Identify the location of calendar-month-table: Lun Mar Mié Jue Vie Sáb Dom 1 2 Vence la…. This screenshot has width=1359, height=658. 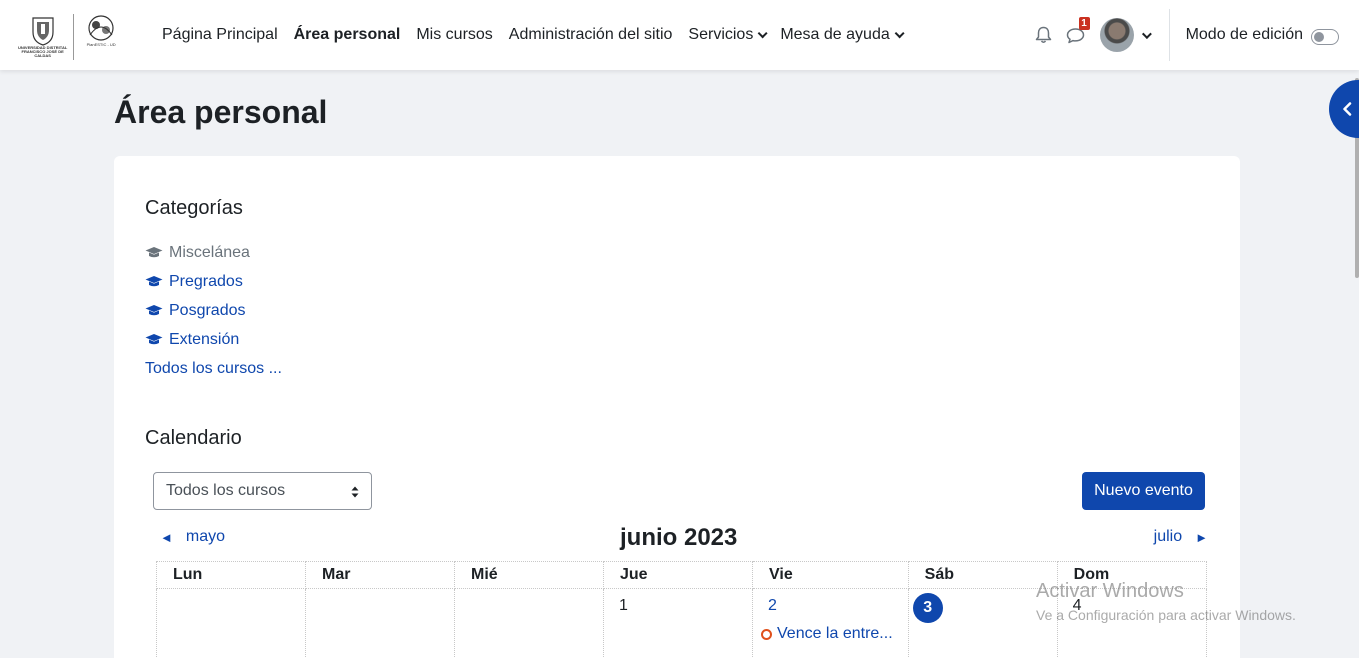
(681, 609).